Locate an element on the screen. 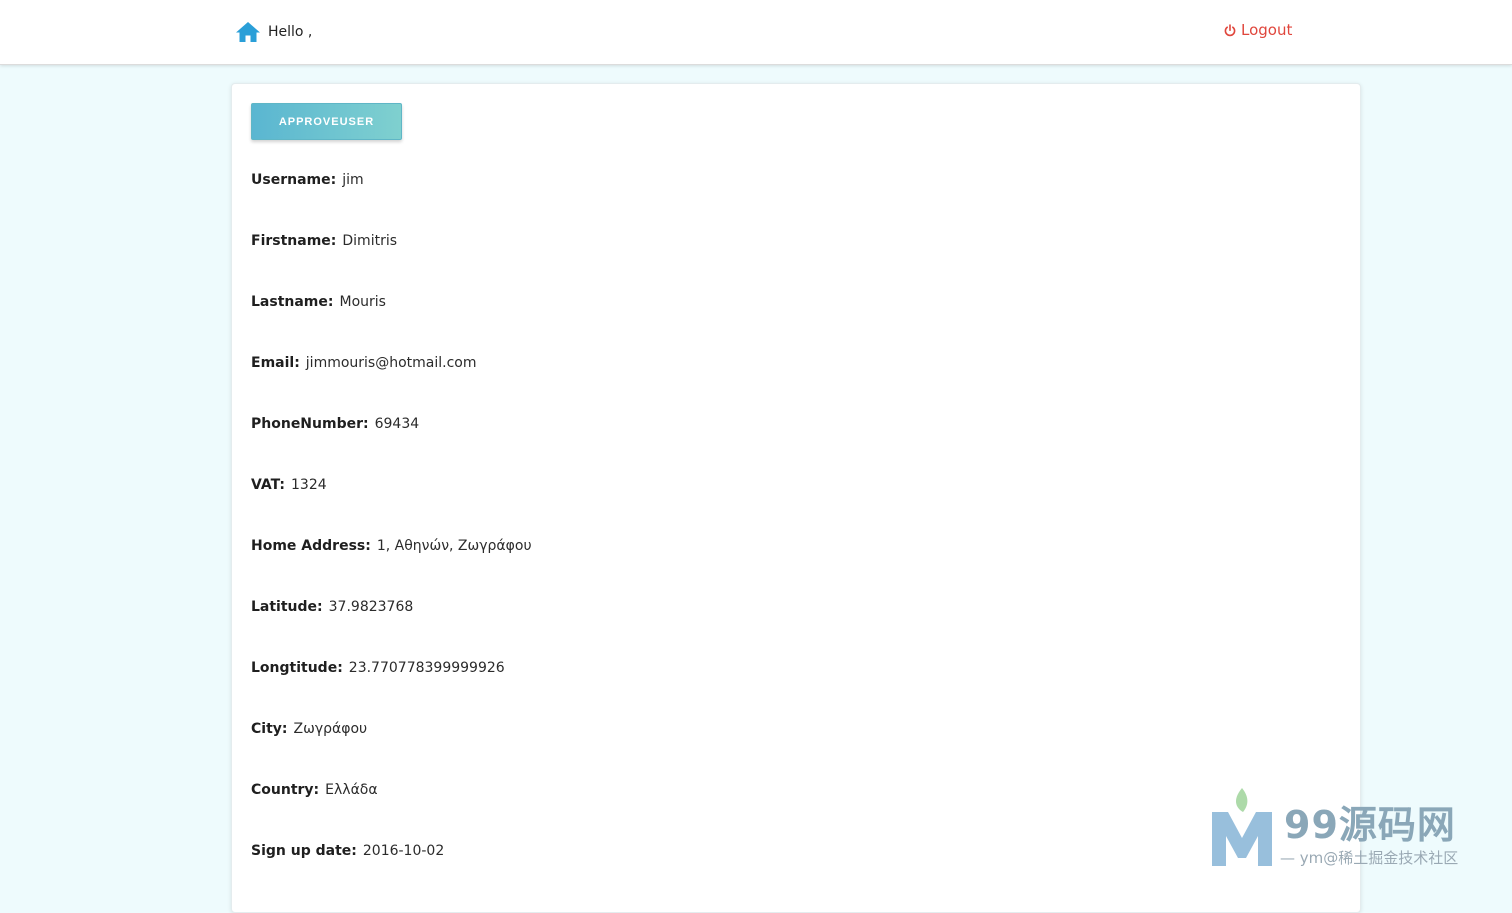 This screenshot has height=913, width=1512. field-value: Dimitris is located at coordinates (370, 241).